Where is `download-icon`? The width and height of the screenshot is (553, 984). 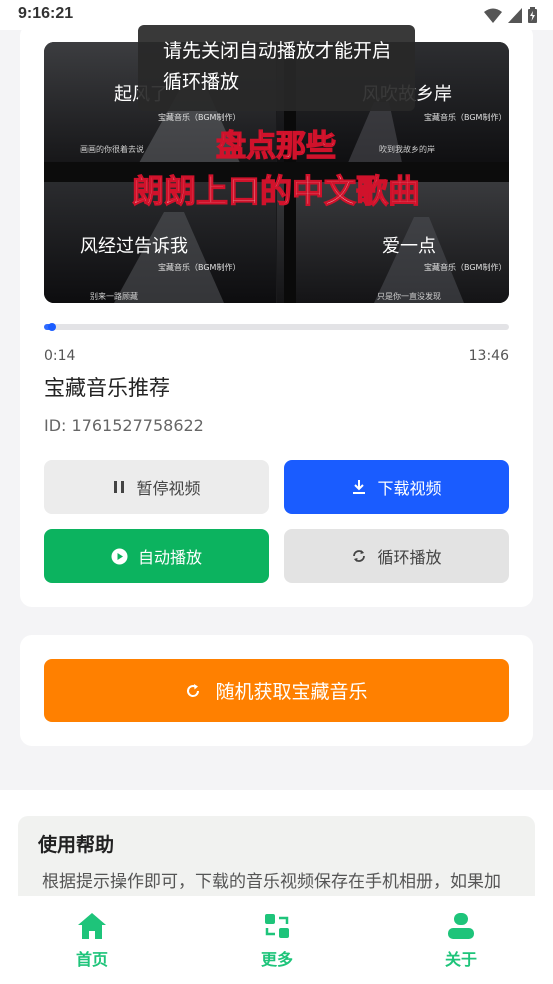
download-icon is located at coordinates (359, 487).